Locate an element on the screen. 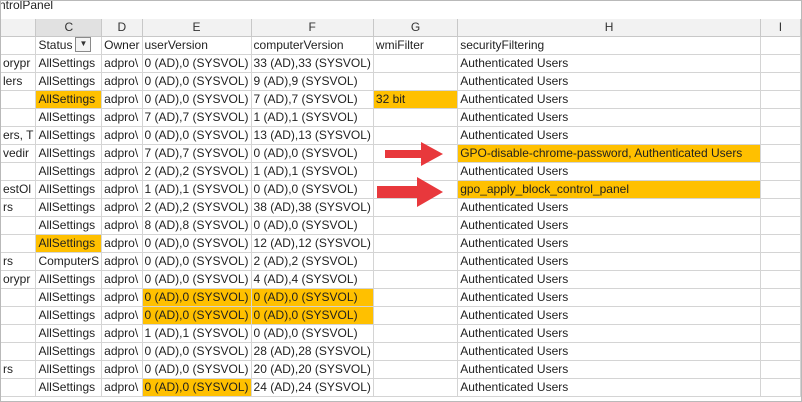 The width and height of the screenshot is (802, 402). column-letter: E is located at coordinates (197, 28).